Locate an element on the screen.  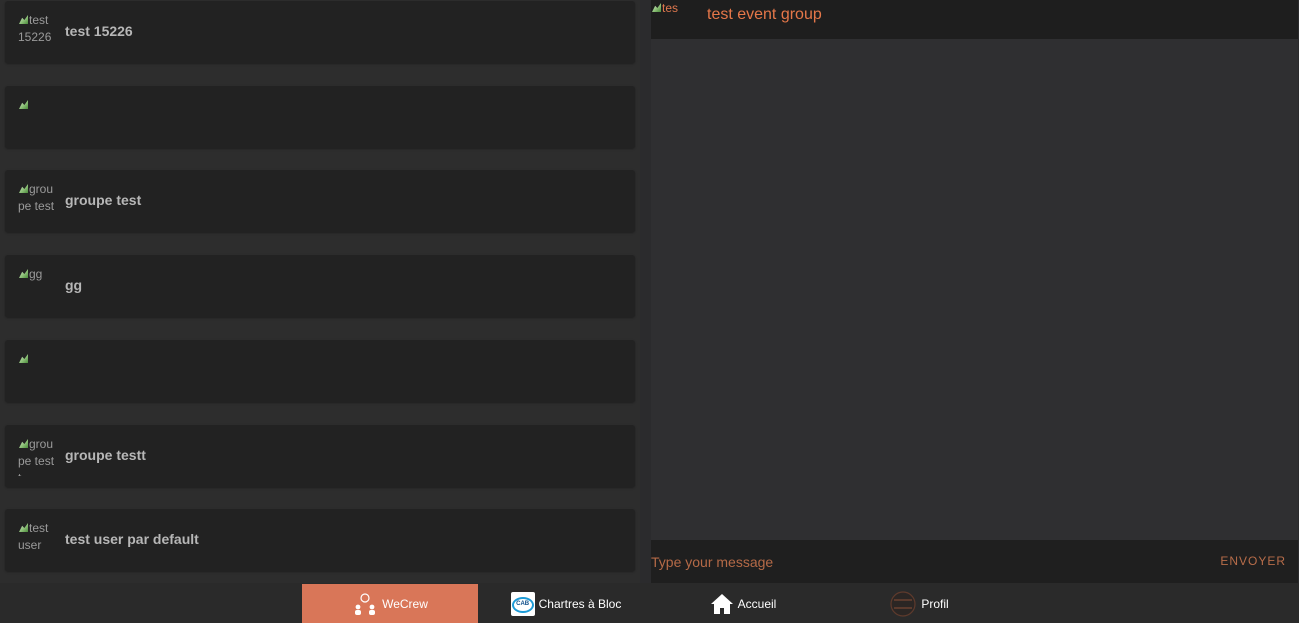
group-name: test user par default is located at coordinates (132, 539).